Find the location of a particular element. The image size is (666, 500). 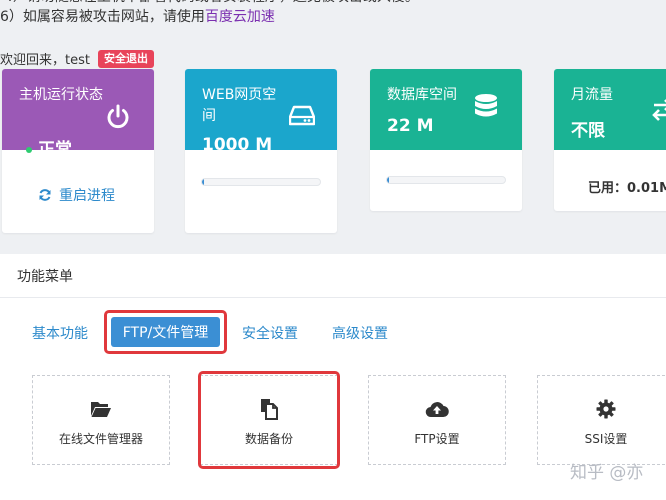

menu-title: 功能菜单 is located at coordinates (45, 277).